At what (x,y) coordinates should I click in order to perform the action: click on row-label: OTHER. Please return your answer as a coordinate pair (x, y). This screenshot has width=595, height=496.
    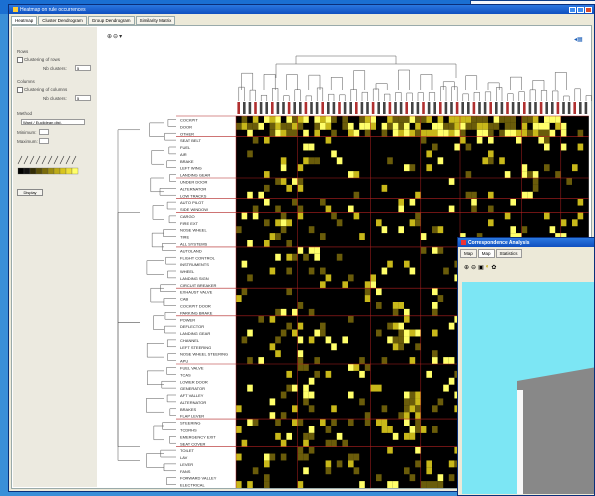
    Looking at the image, I should click on (187, 133).